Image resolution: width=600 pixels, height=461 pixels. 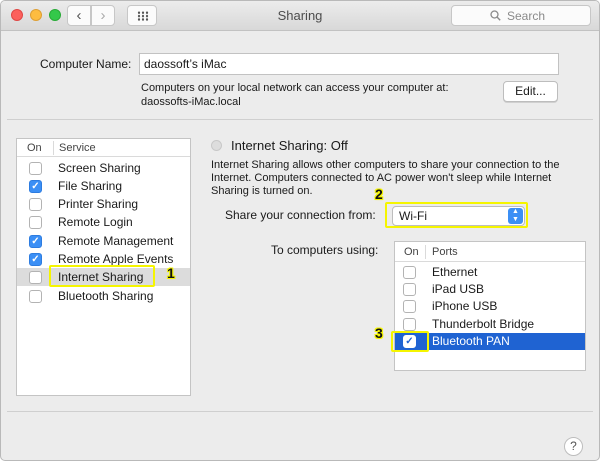 What do you see at coordinates (116, 259) in the screenshot?
I see `service-label: Remote Apple Events` at bounding box center [116, 259].